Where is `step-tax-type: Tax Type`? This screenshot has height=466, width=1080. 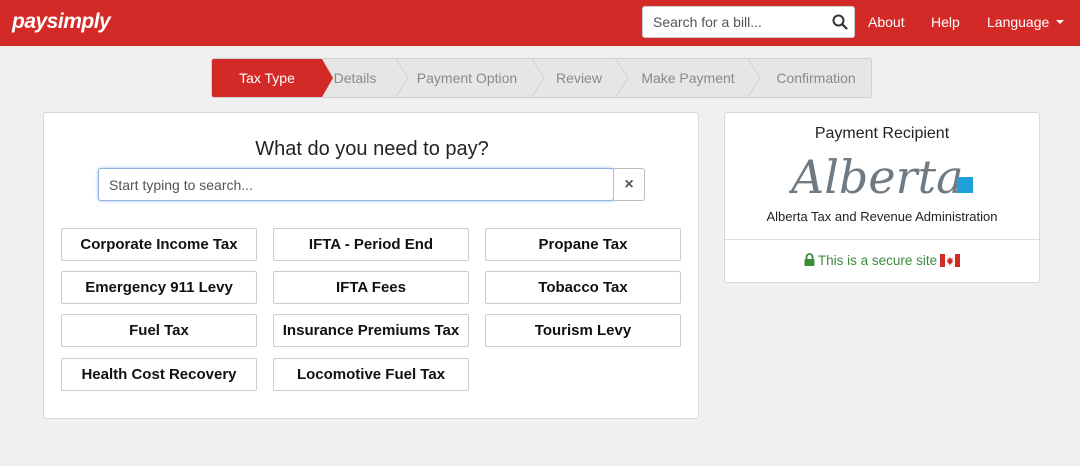 step-tax-type: Tax Type is located at coordinates (272, 78).